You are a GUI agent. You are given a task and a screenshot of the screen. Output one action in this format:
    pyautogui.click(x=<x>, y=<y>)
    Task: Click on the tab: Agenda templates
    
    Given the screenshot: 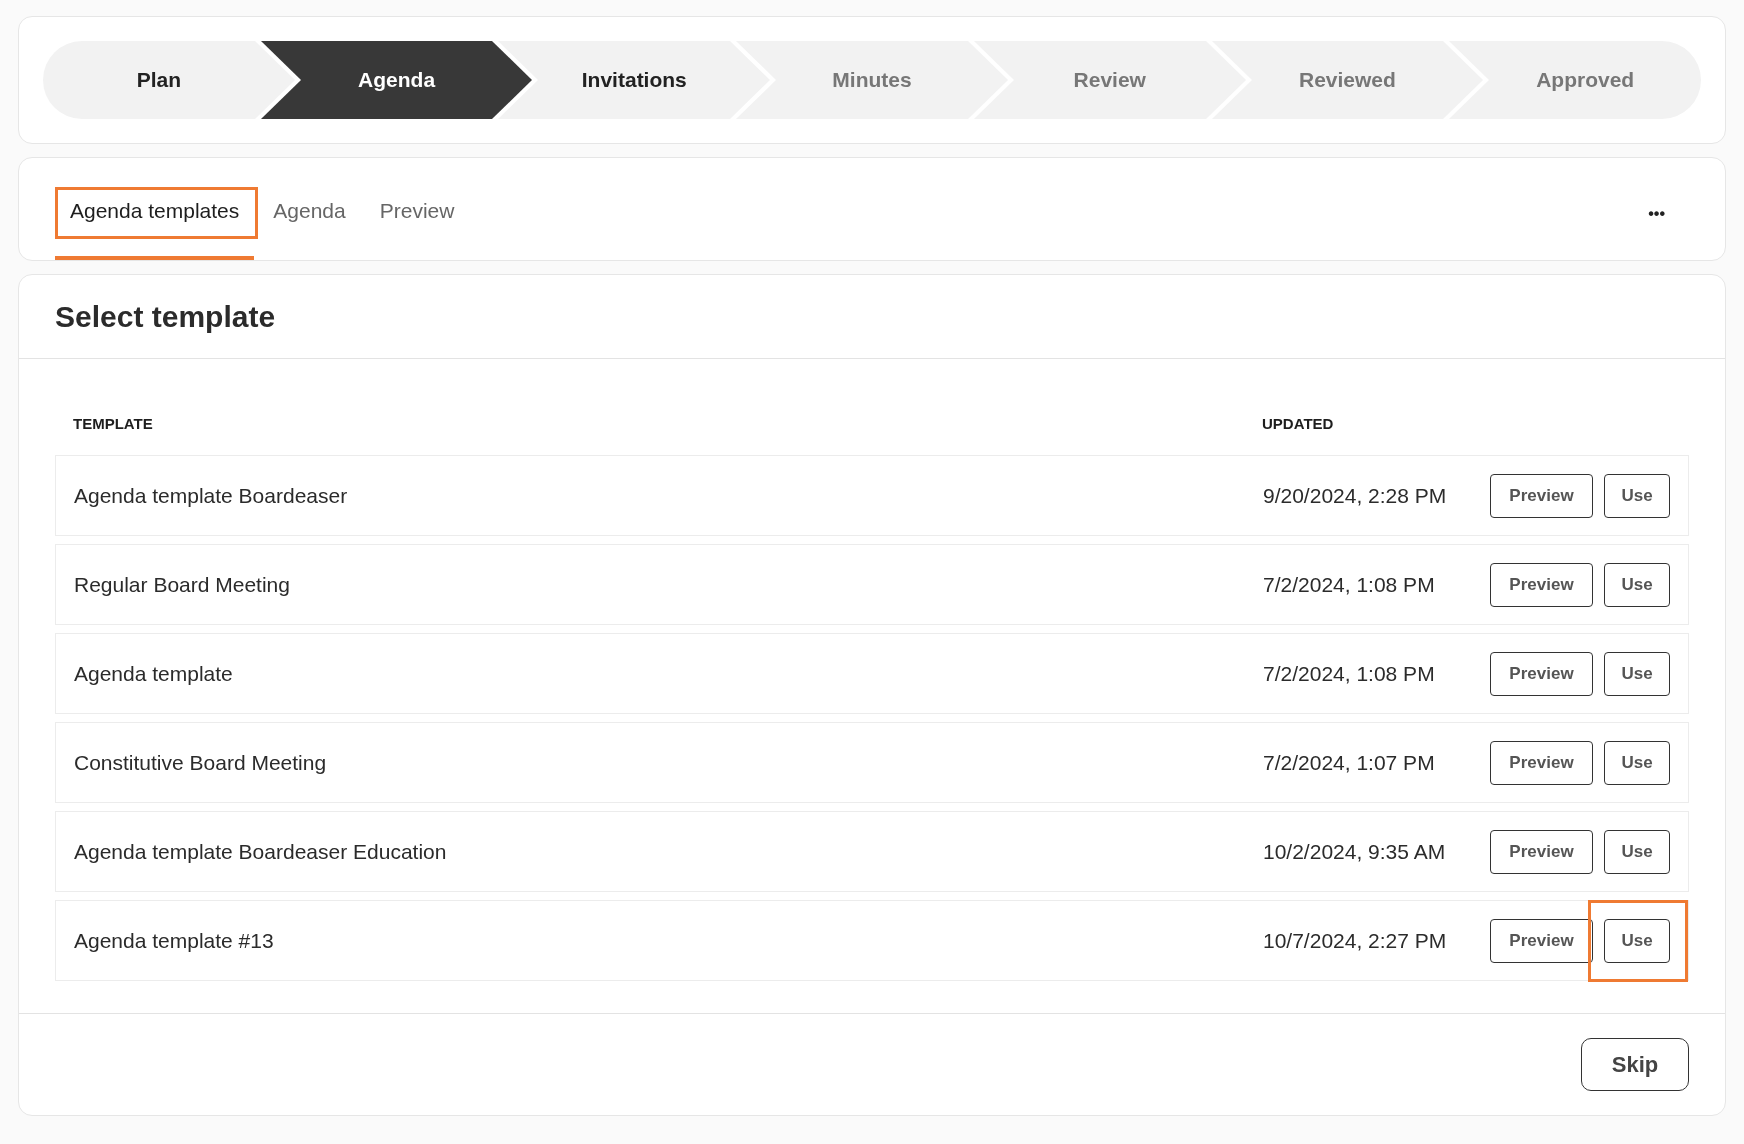 What is the action you would take?
    pyautogui.click(x=155, y=216)
    